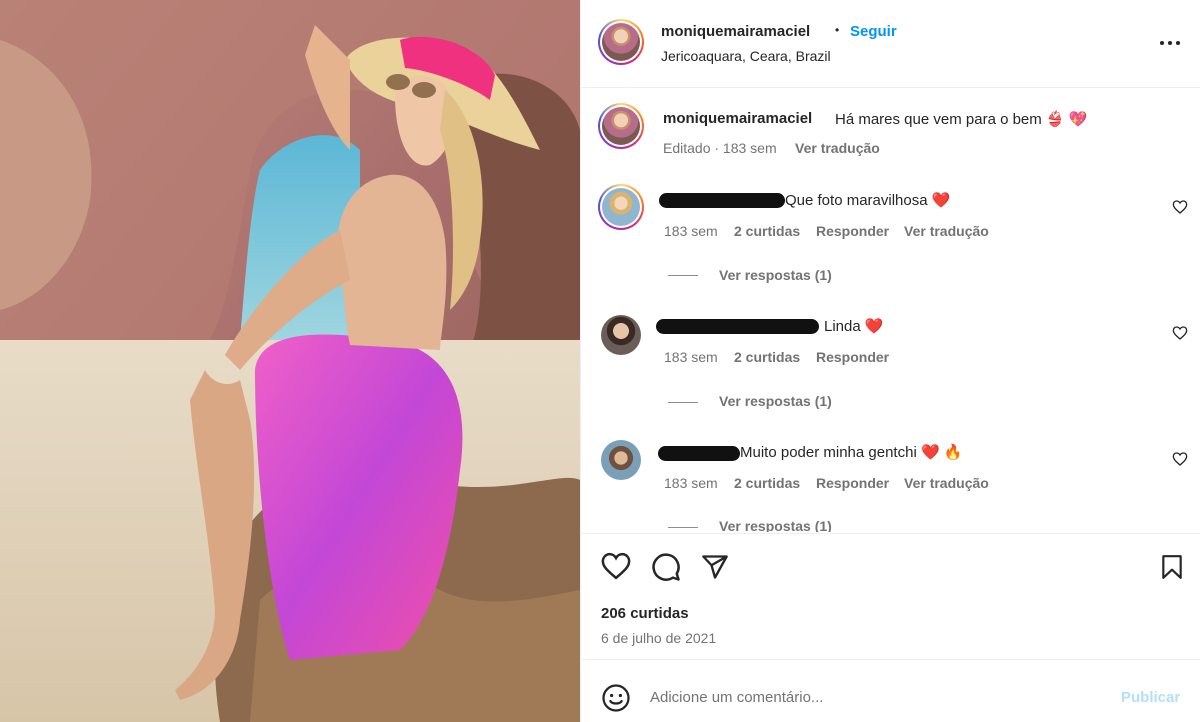 Image resolution: width=1200 pixels, height=722 pixels. I want to click on post-location: Jericoaquara, Ceara, Brazil, so click(746, 56).